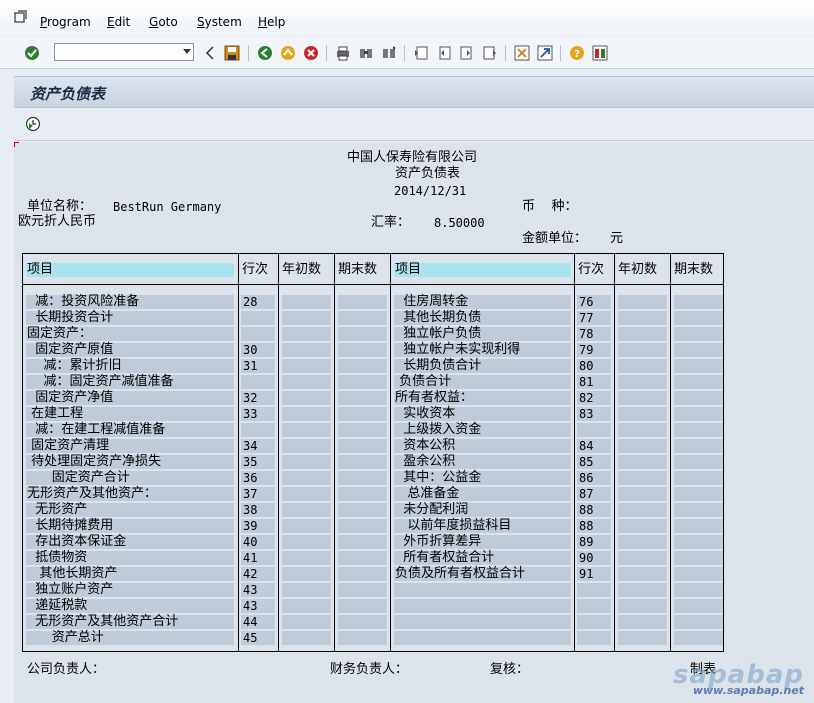  I want to click on menu-help: Help, so click(271, 22).